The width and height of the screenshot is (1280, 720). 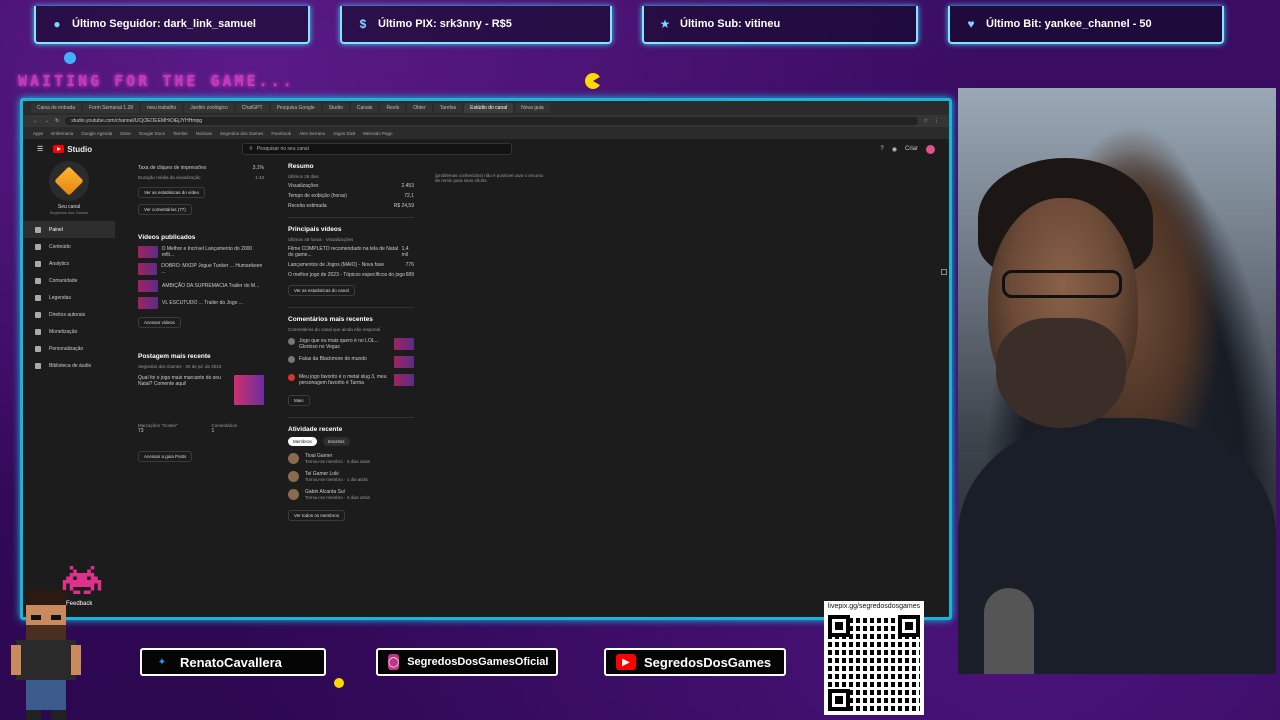 What do you see at coordinates (125, 133) in the screenshot?
I see `bookmark-item: Drive` at bounding box center [125, 133].